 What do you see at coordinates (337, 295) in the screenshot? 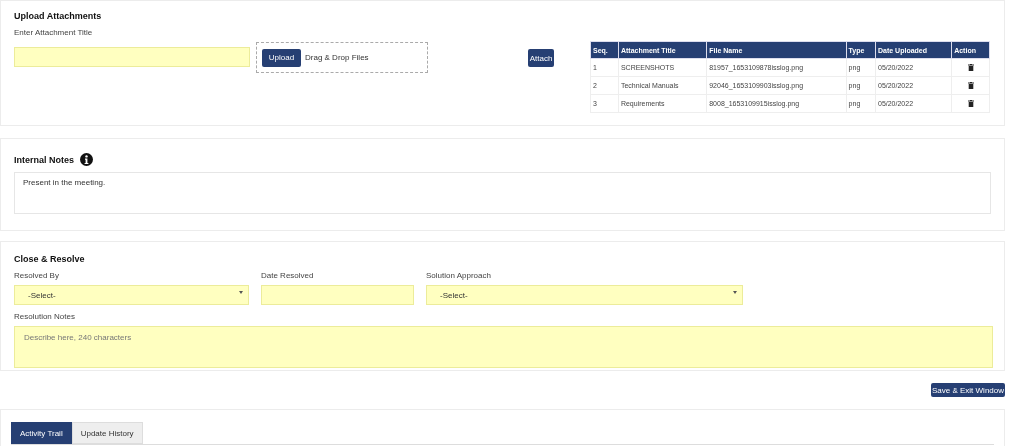
I see `date-field` at bounding box center [337, 295].